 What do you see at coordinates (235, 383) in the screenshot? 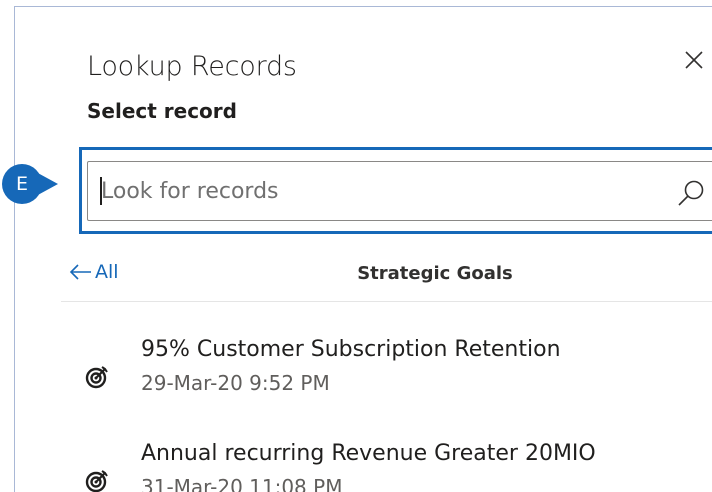
I see `record-date: 29-Mar-20 9:52 PM` at bounding box center [235, 383].